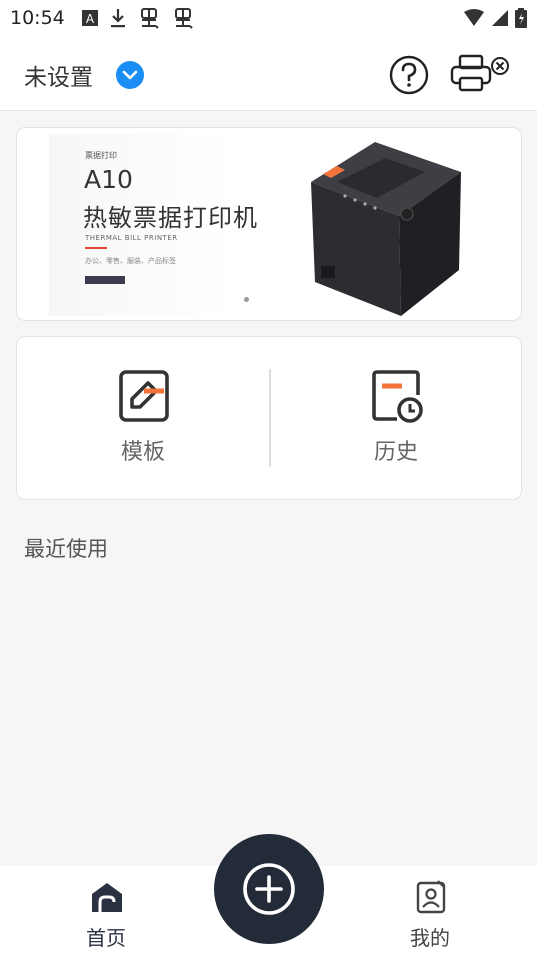 The height and width of the screenshot is (956, 537). I want to click on device-name: 未设置, so click(58, 75).